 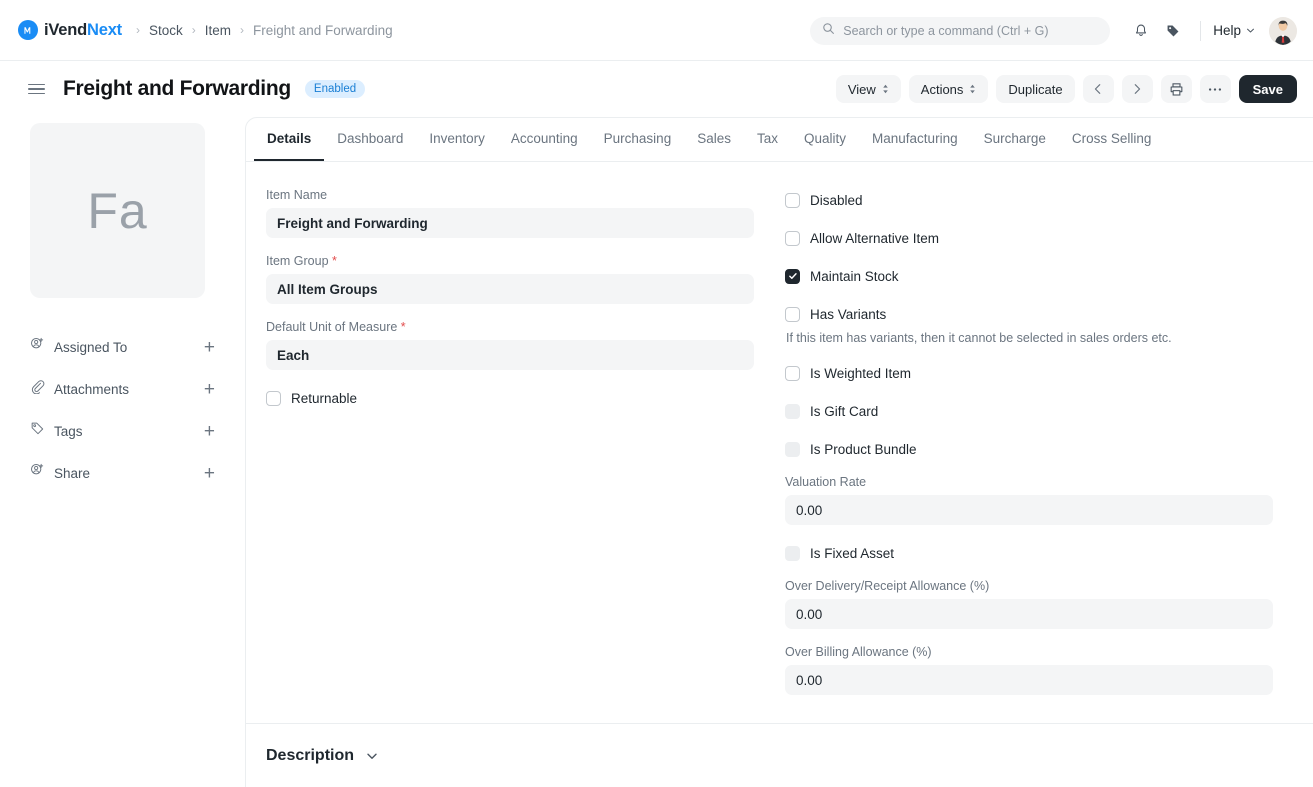 I want to click on checkbox-allow-alternative-item: Allow Alternative Item, so click(x=1029, y=238).